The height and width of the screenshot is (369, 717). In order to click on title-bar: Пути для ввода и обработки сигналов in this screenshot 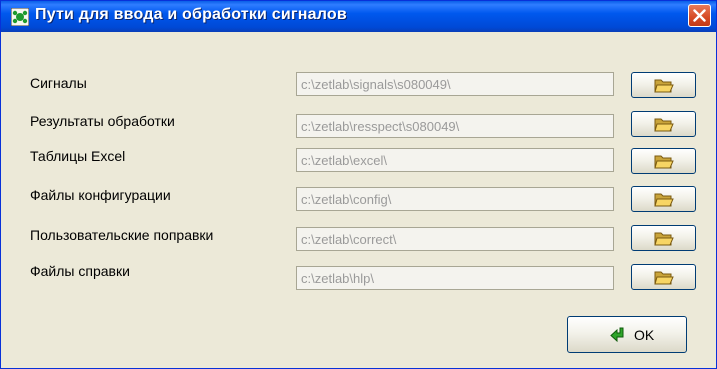, I will do `click(358, 16)`.